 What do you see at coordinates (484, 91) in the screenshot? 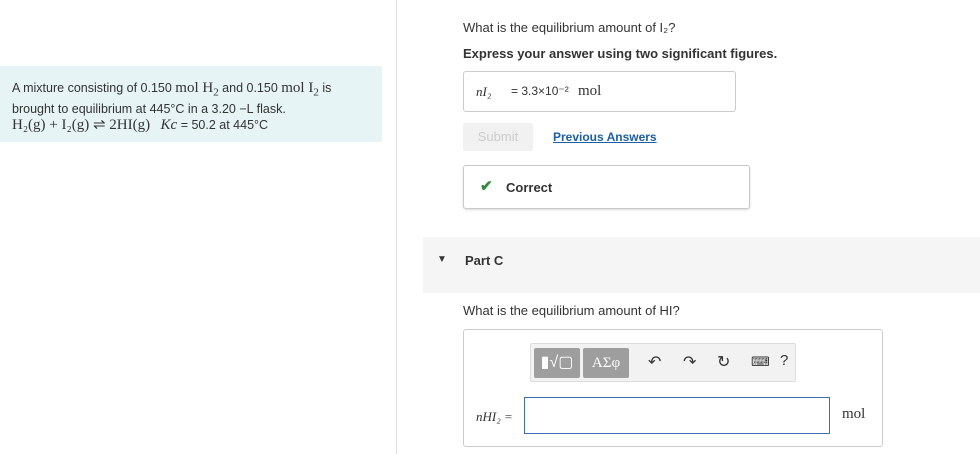
I see `answer-label: nI₂` at bounding box center [484, 91].